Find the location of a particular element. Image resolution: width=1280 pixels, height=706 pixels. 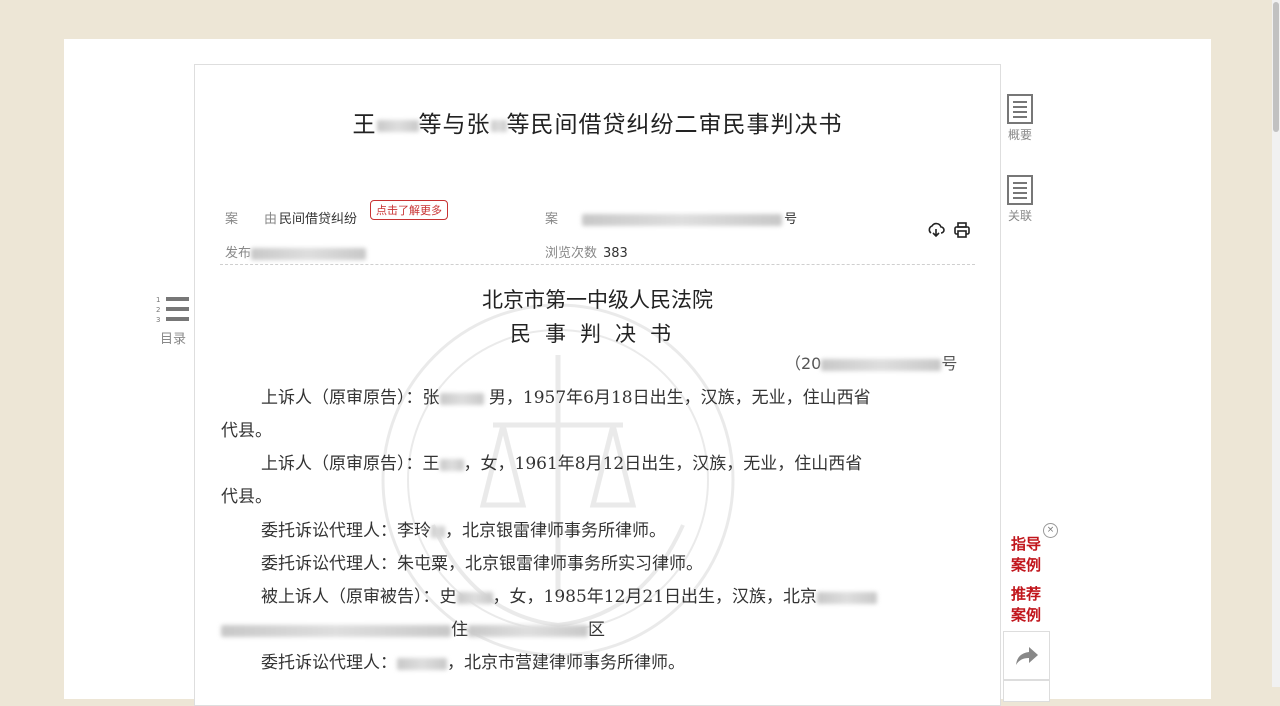

svg-text: 3 is located at coordinates (158, 320).